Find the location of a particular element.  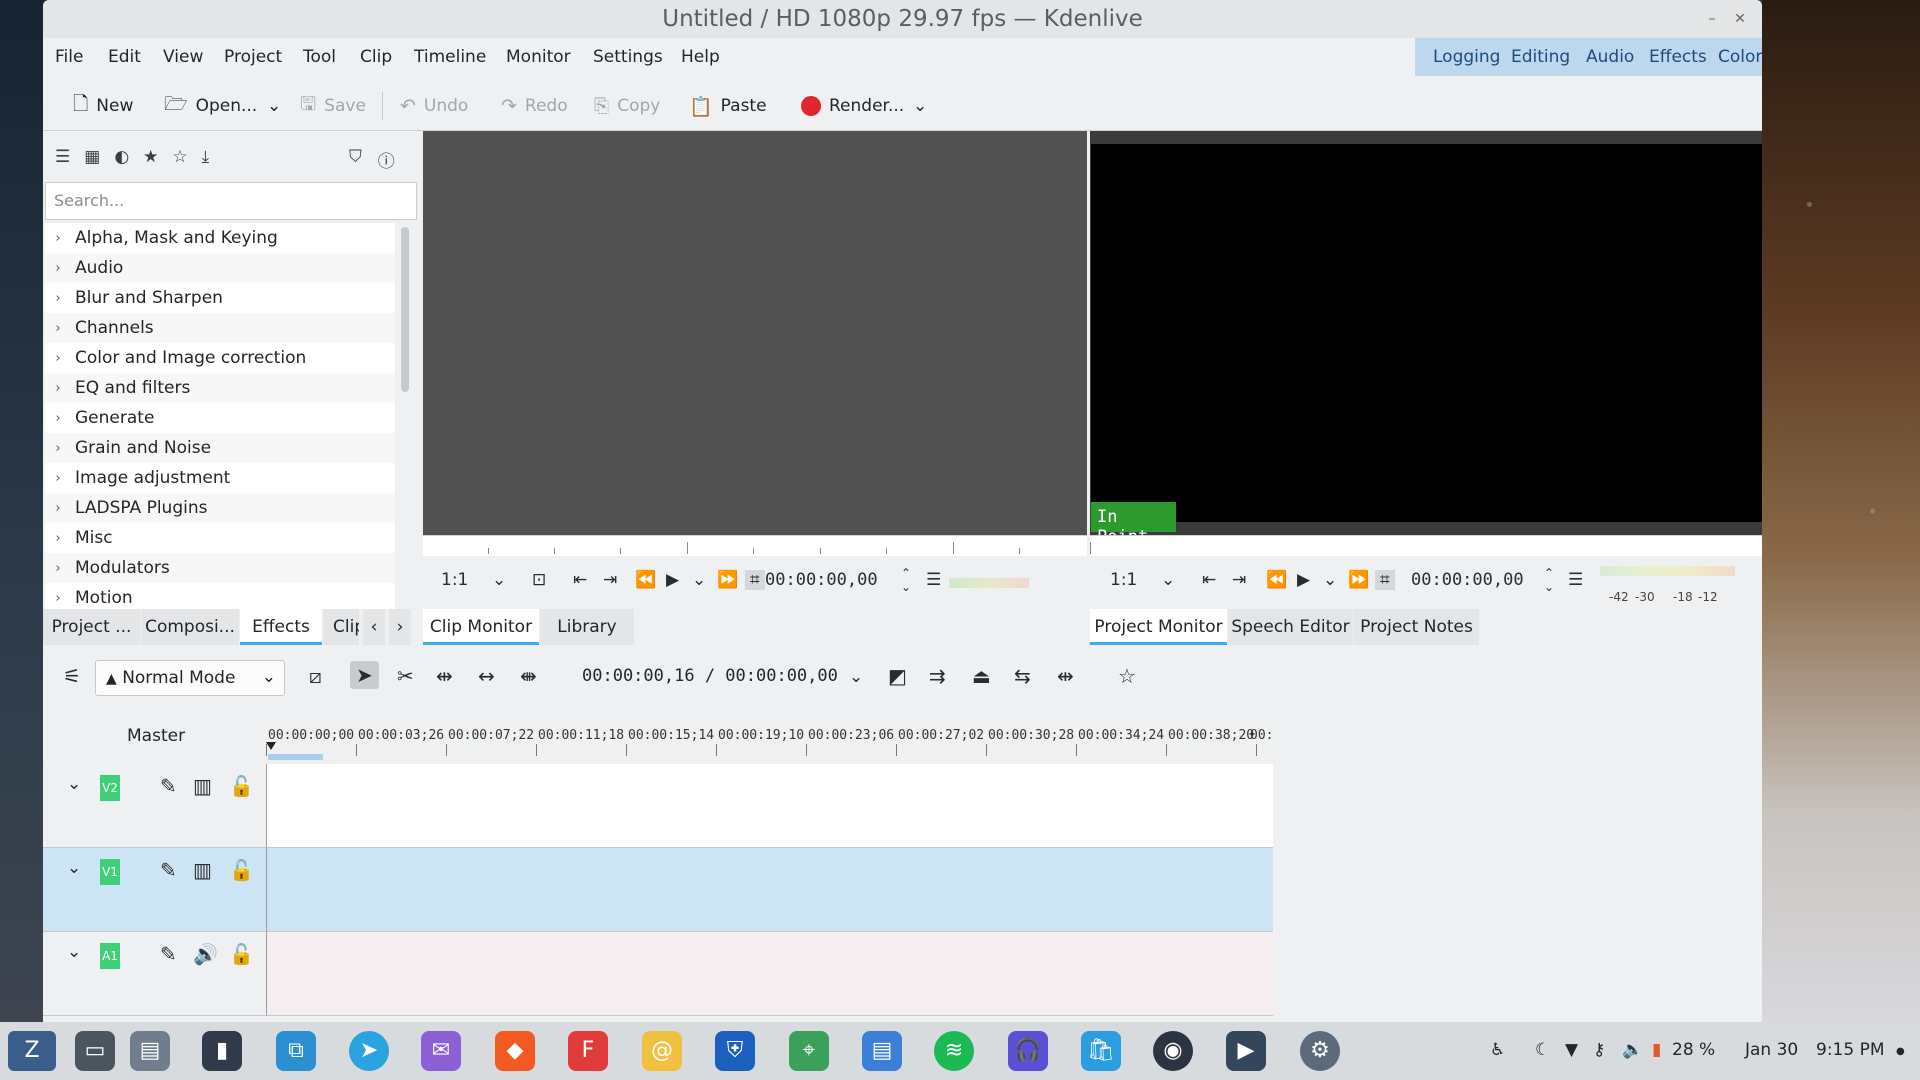

zoom-dropdown-chevron-icon: ⌄ is located at coordinates (1168, 580).